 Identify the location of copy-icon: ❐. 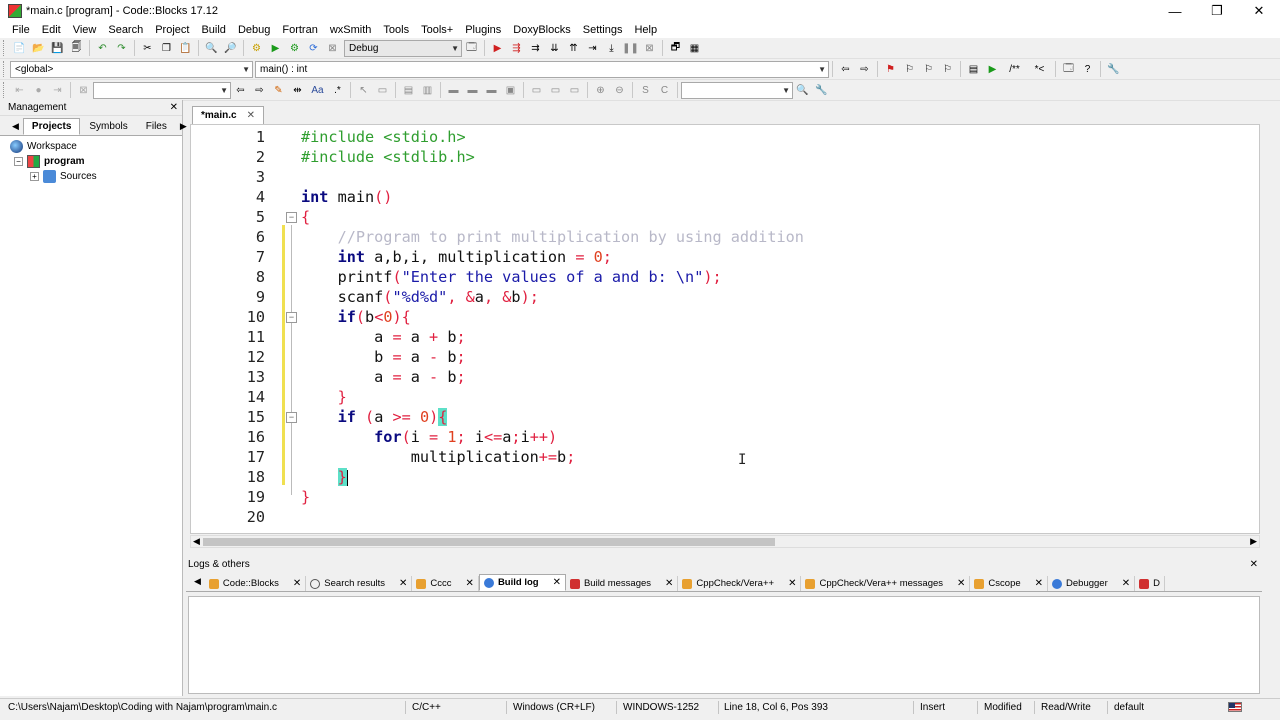
(167, 48).